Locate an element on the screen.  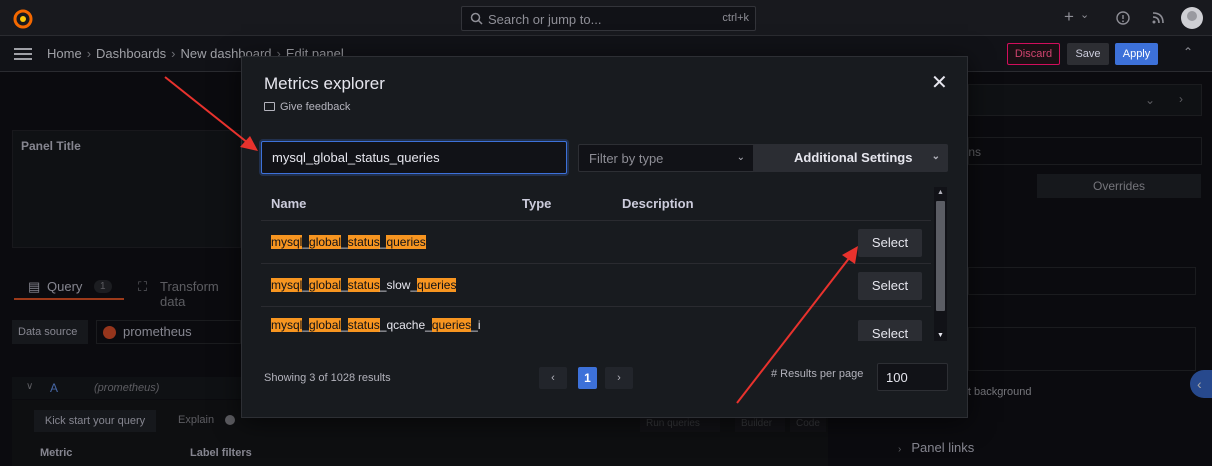
metric-name: mysql_global_status_qcache_queries_i is located at coordinates (376, 325).